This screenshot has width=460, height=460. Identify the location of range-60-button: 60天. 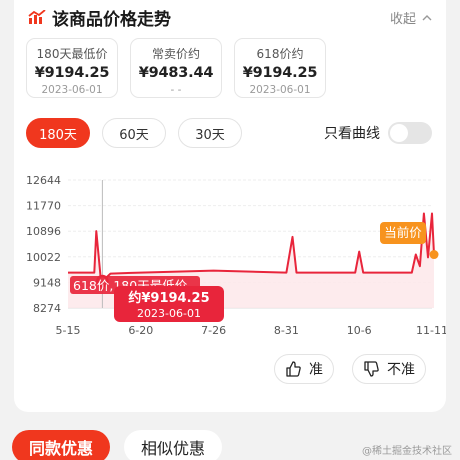
(134, 133).